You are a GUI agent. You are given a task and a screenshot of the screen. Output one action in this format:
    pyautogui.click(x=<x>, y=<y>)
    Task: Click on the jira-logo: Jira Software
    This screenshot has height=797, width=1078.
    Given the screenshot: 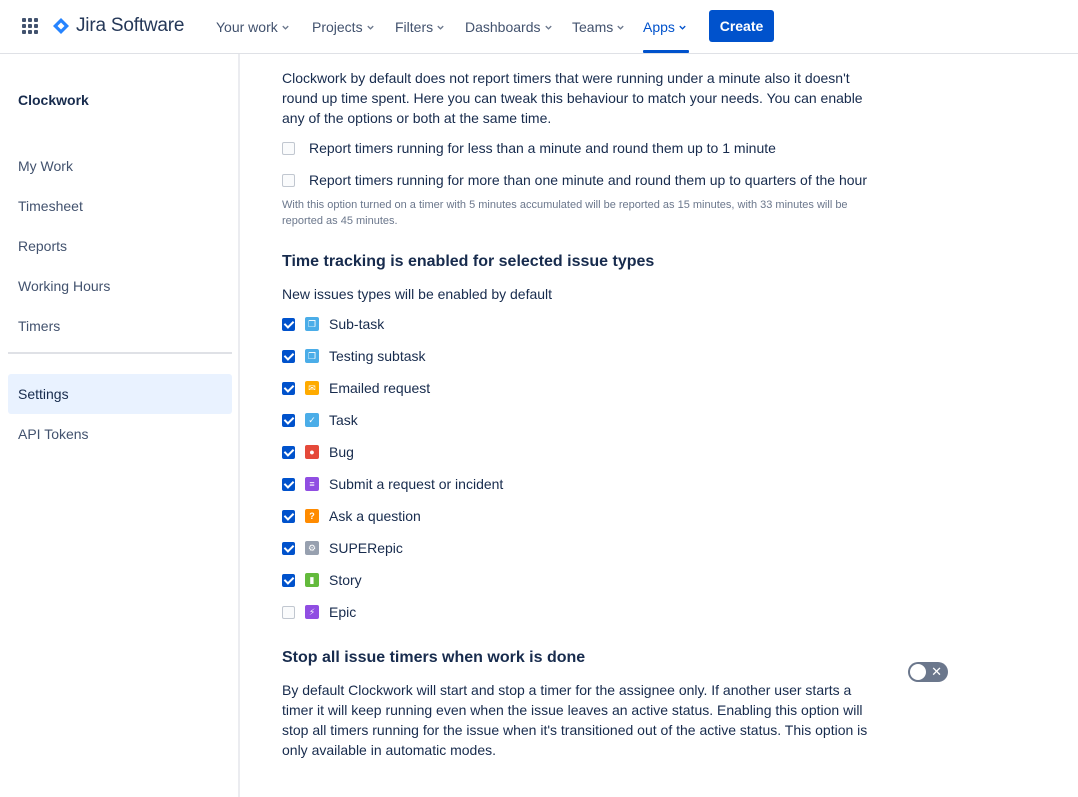 What is the action you would take?
    pyautogui.click(x=118, y=26)
    